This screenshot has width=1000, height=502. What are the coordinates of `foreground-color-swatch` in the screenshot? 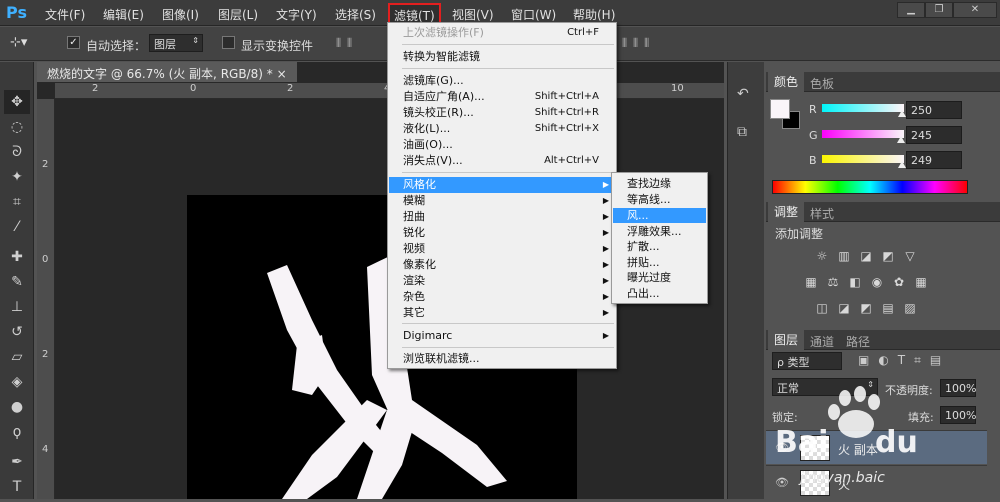 It's located at (780, 109).